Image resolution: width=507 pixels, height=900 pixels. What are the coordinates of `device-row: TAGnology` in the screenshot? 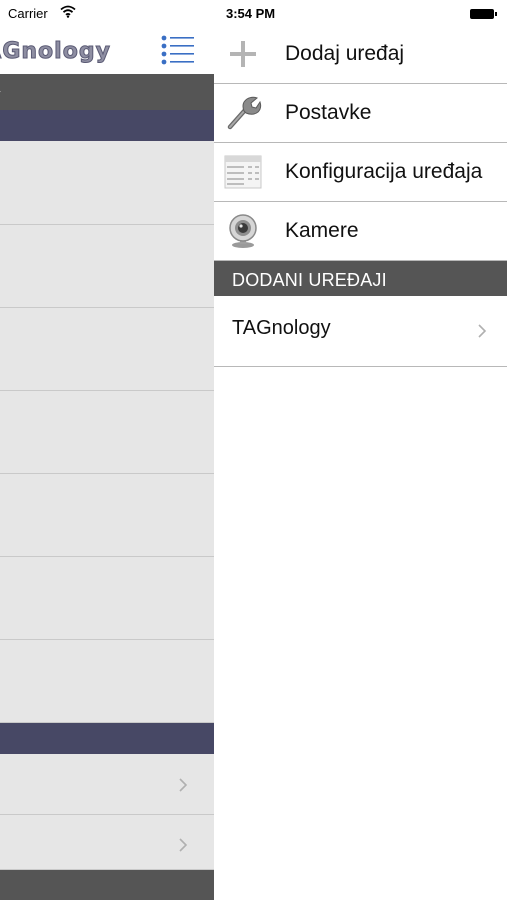 It's located at (360, 331).